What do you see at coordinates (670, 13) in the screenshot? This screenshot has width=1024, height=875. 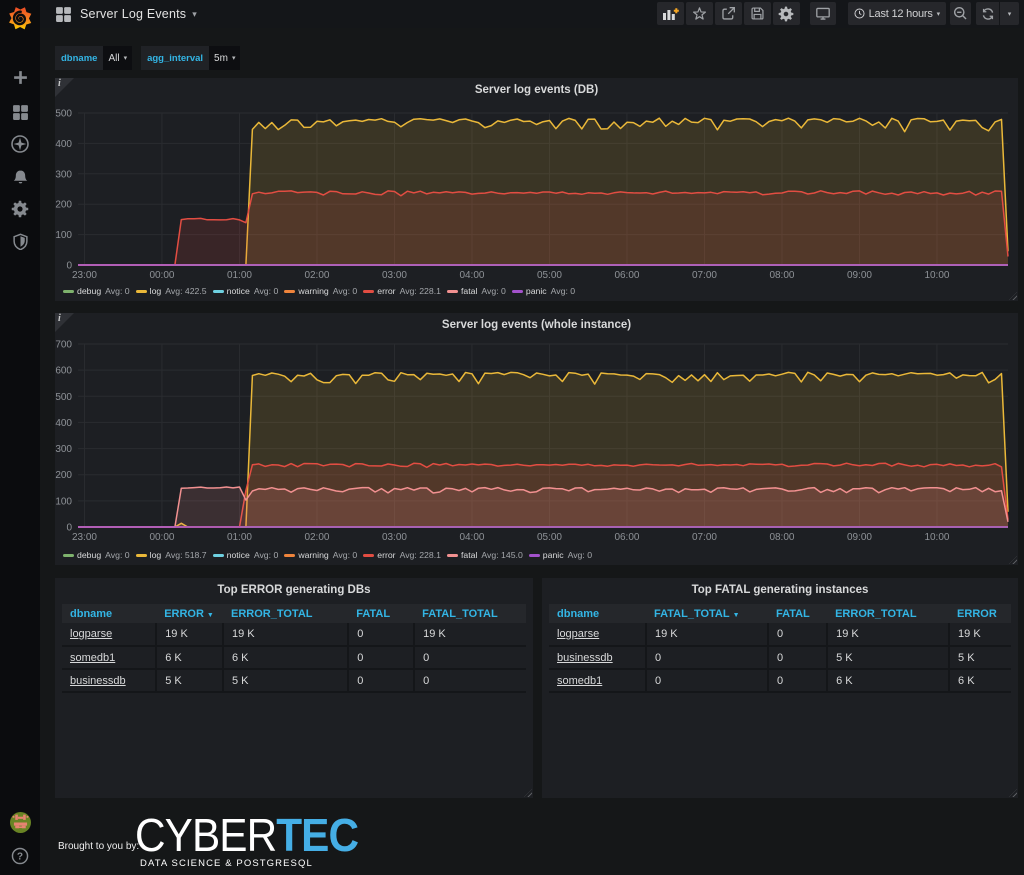 I see `add-panel-button` at bounding box center [670, 13].